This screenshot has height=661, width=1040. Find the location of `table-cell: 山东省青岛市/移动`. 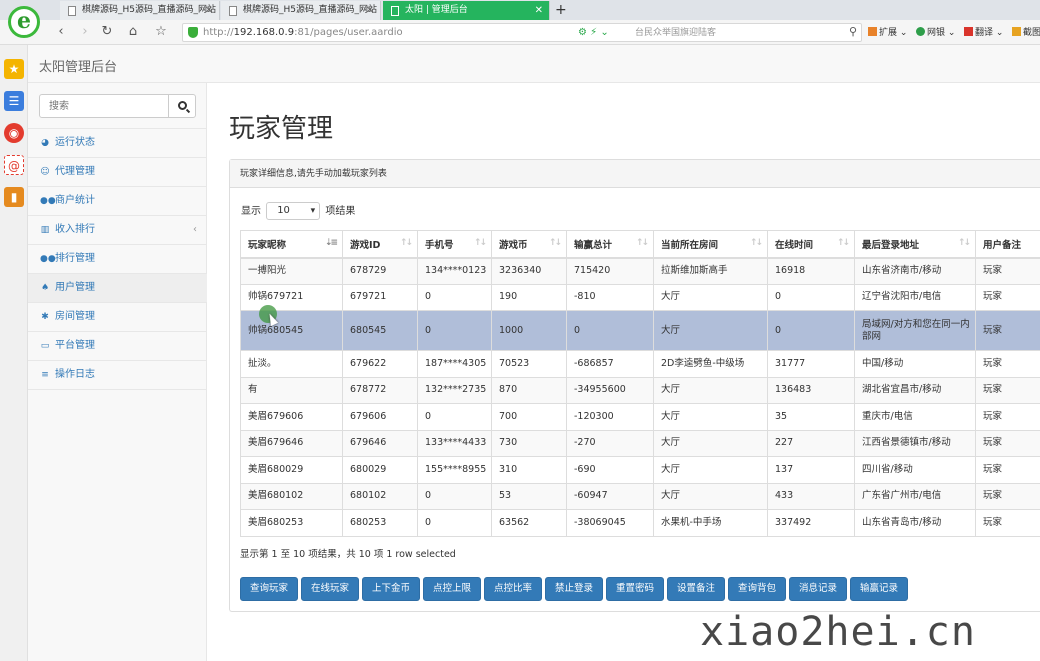

table-cell: 山东省青岛市/移动 is located at coordinates (915, 523).